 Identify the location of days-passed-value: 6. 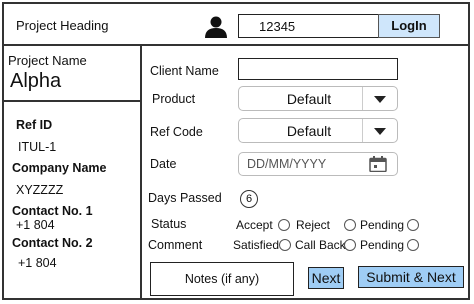
(249, 199).